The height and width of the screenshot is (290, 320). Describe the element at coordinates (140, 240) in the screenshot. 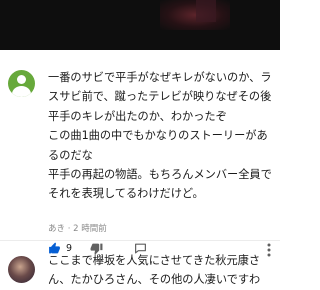

I see `comment-divider` at that location.